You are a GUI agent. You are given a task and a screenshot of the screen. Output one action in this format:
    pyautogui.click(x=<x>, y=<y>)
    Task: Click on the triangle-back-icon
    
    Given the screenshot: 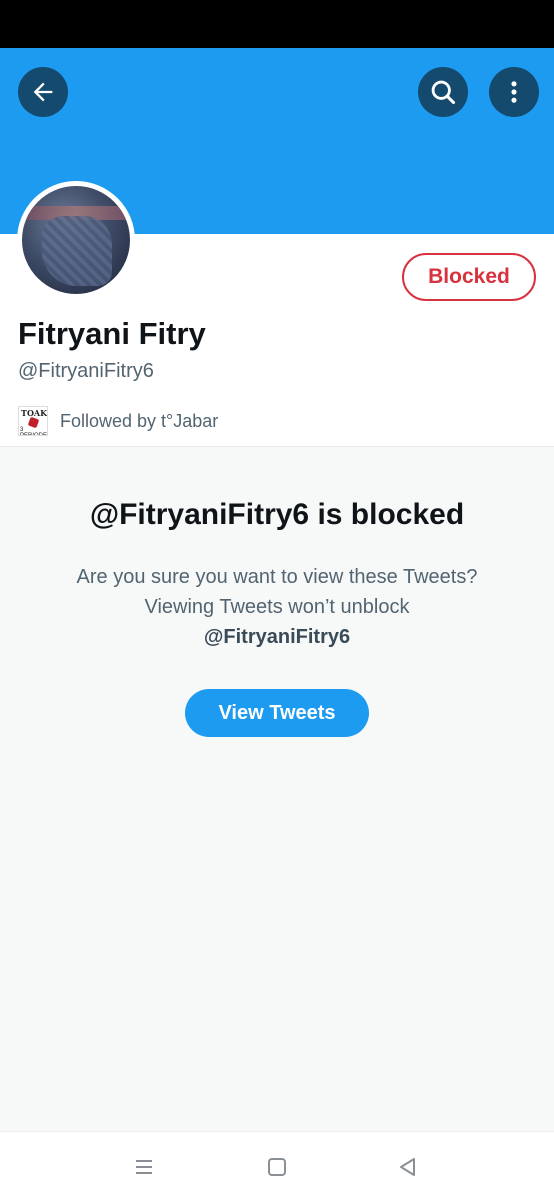 What is the action you would take?
    pyautogui.click(x=407, y=1167)
    